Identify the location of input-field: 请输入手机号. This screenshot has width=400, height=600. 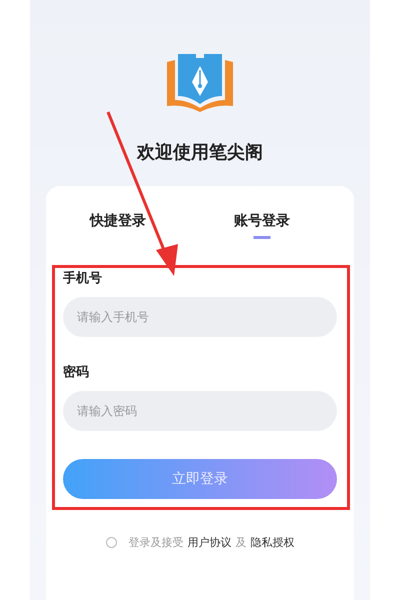
(200, 317).